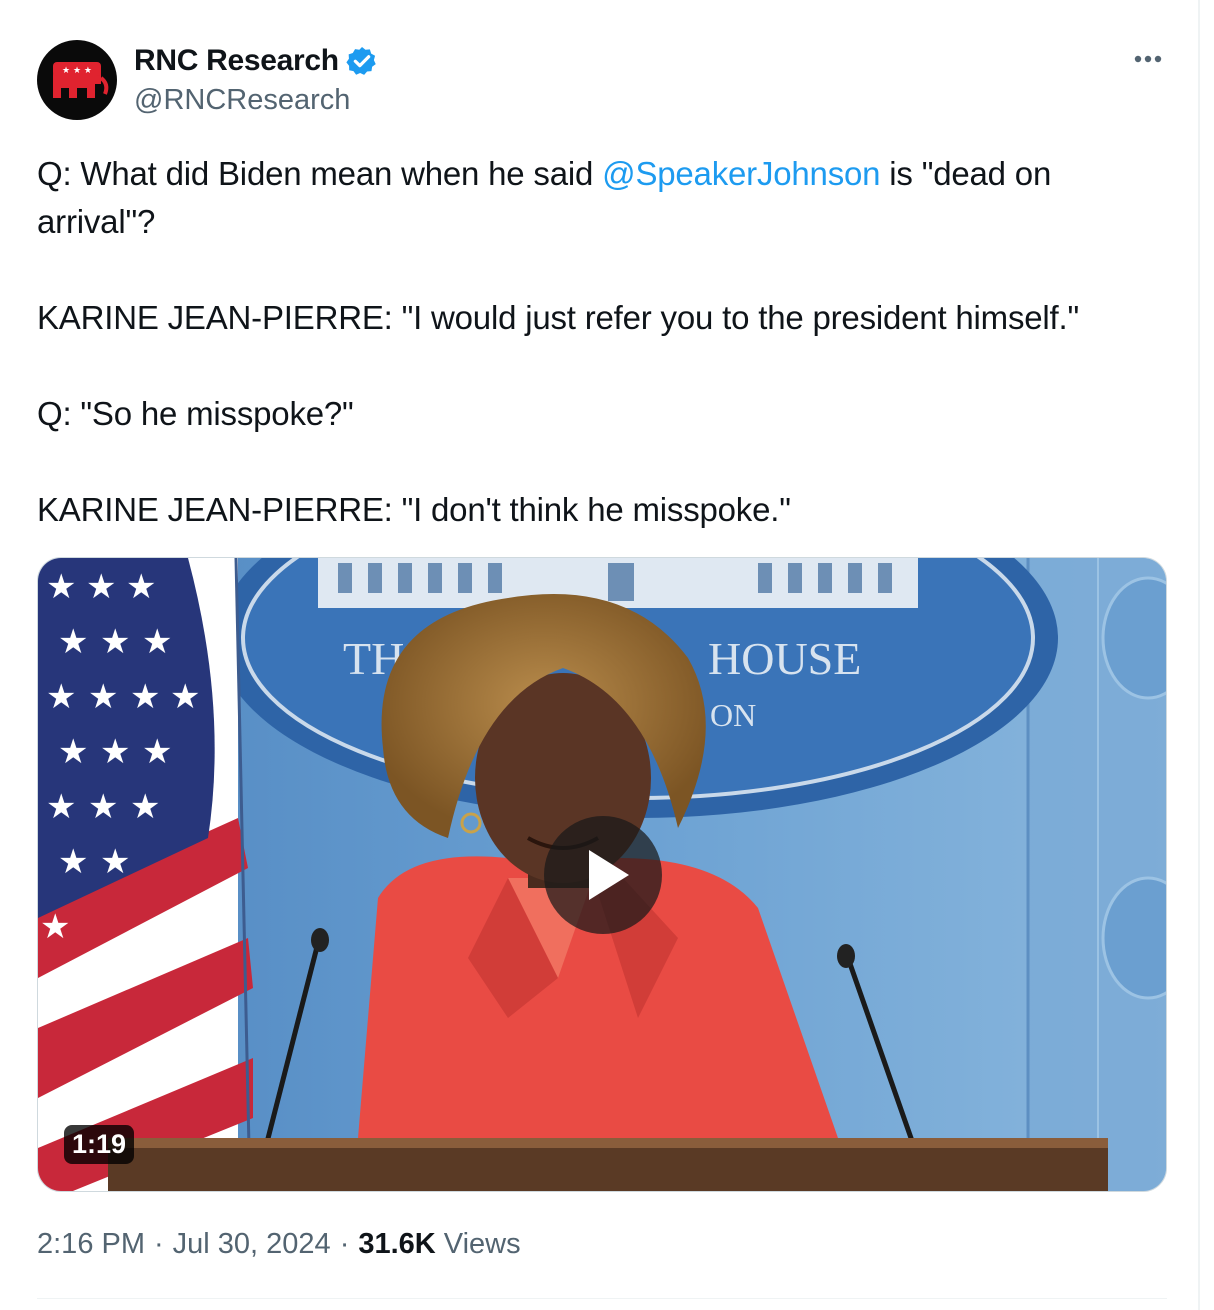 This screenshot has height=1310, width=1214. I want to click on tweet-meta: 2:16 PM · Jul 30, 2024 · 31.6K Views, so click(279, 1244).